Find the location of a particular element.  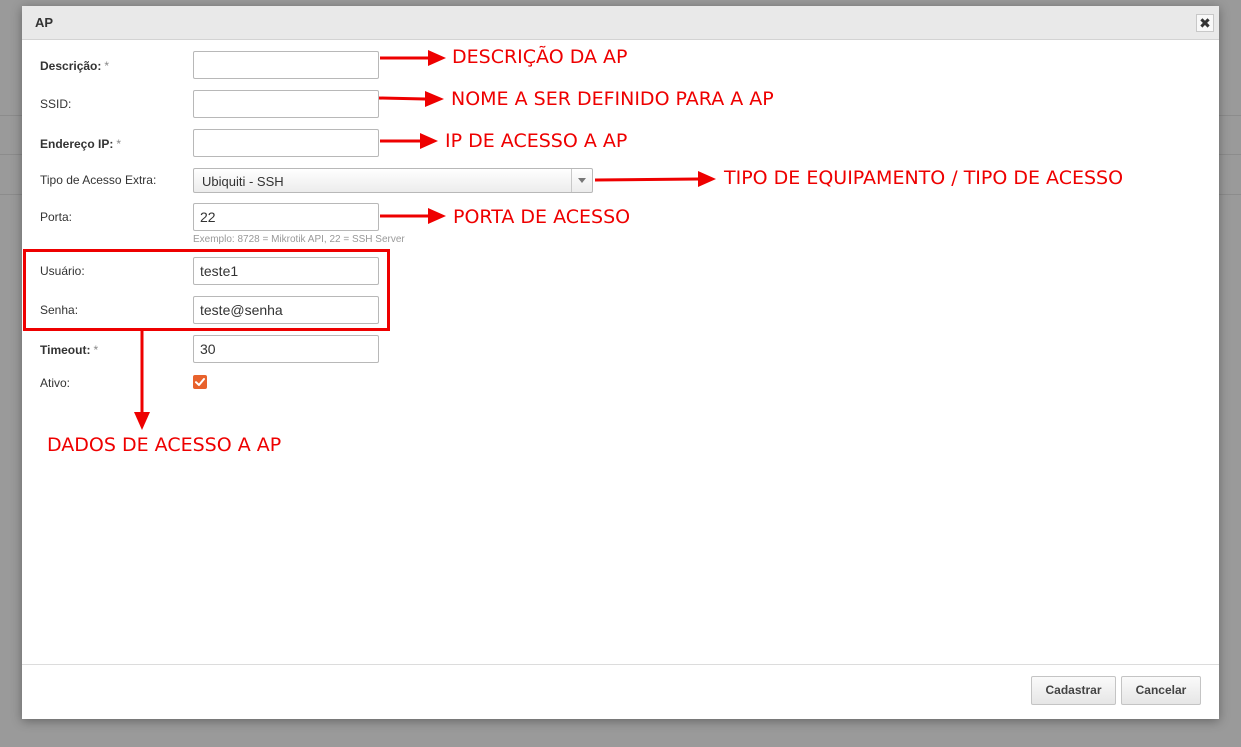

endereco-ip-label: Endereço IP: * is located at coordinates (80, 144).